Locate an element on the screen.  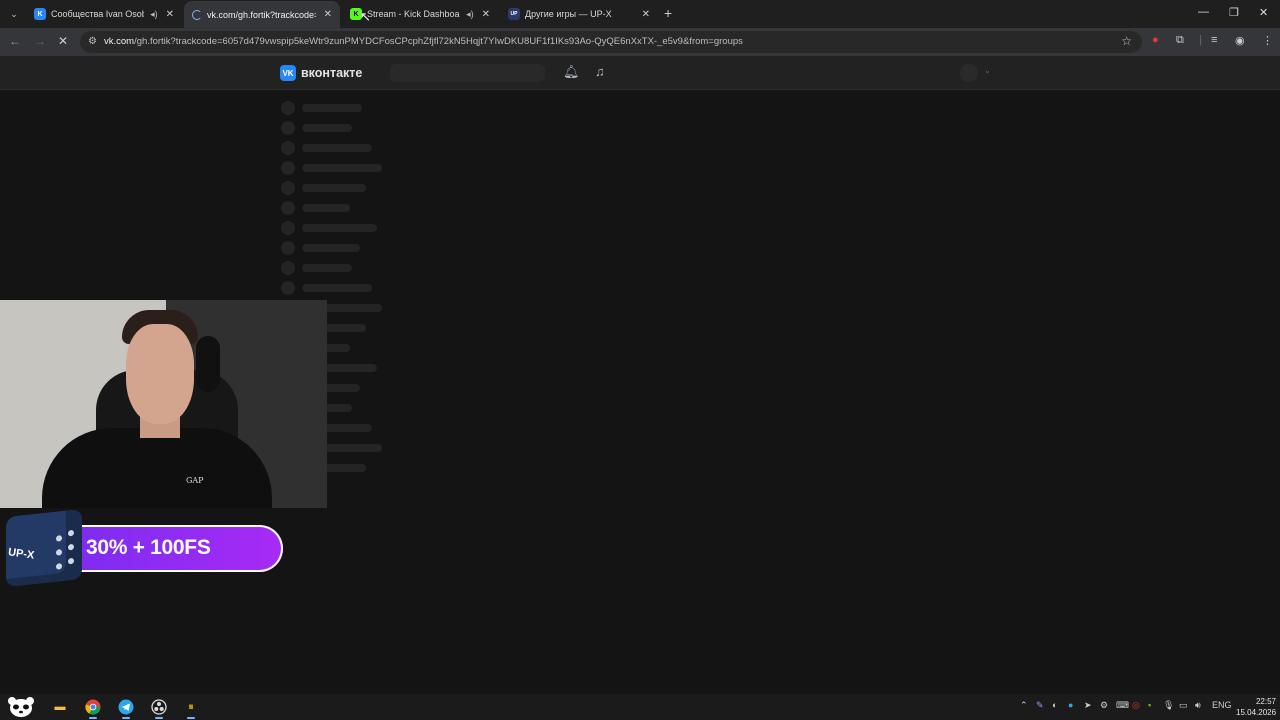
vk-logo: VK вконтакте is located at coordinates (321, 73).